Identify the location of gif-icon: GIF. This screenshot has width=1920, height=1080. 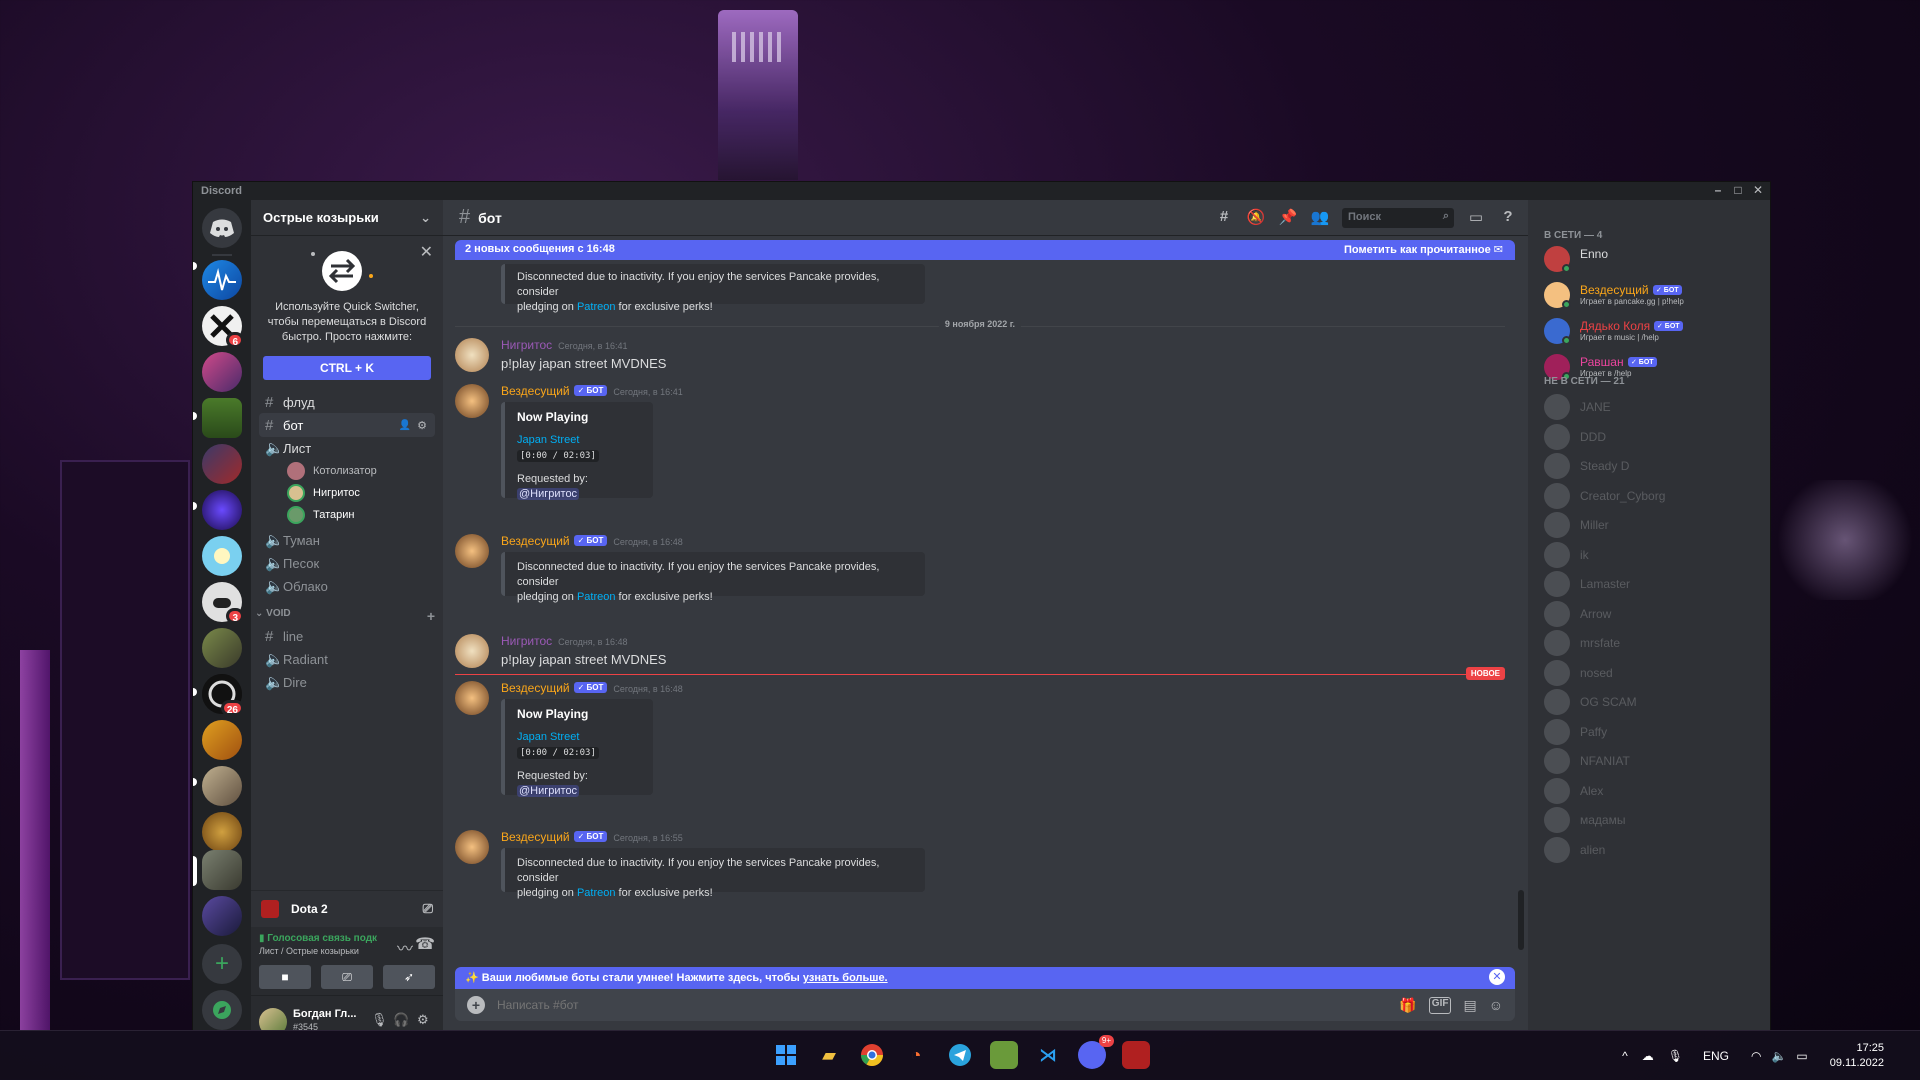
(1440, 1005).